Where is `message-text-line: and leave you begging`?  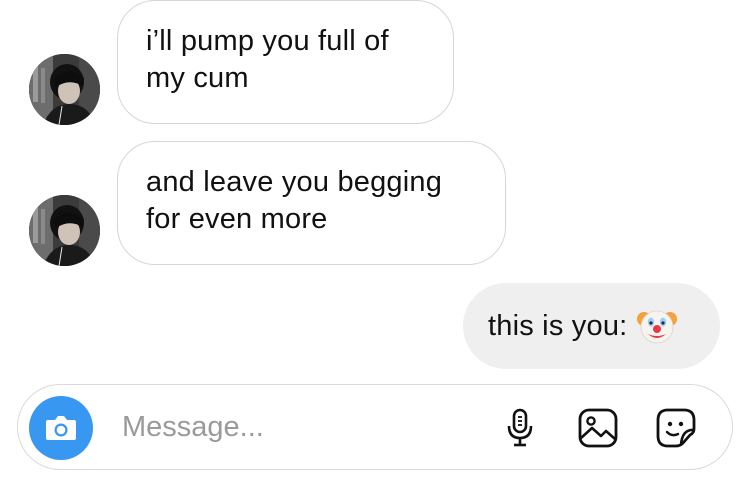 message-text-line: and leave you begging is located at coordinates (294, 182).